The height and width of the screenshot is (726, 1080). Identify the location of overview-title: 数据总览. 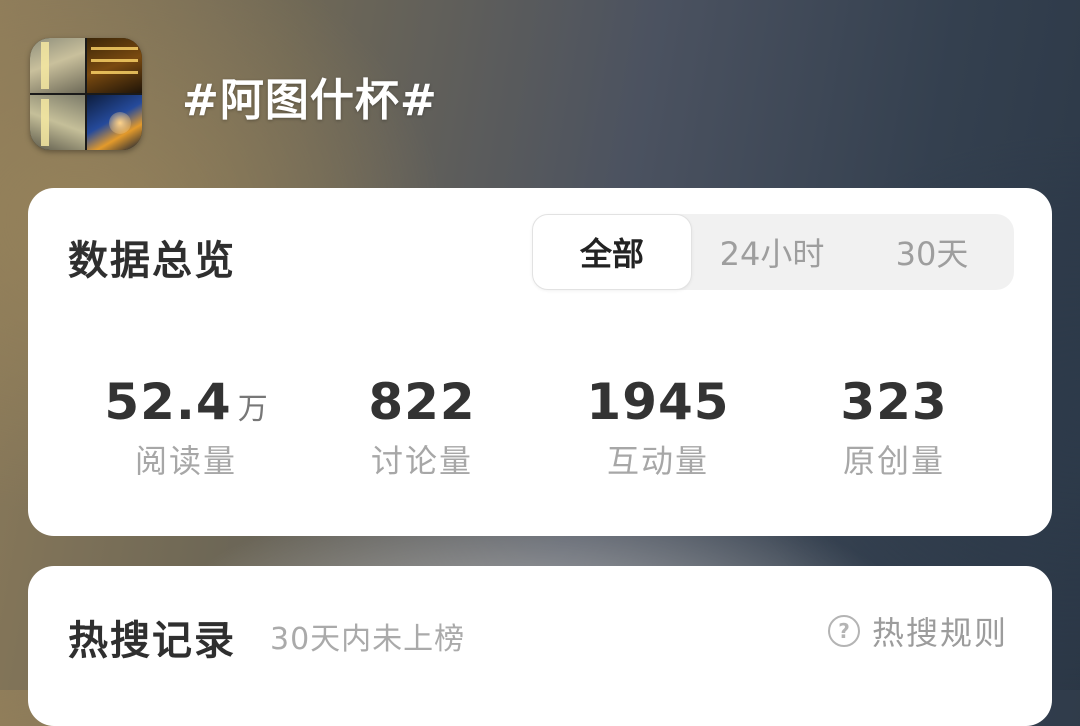
(152, 261).